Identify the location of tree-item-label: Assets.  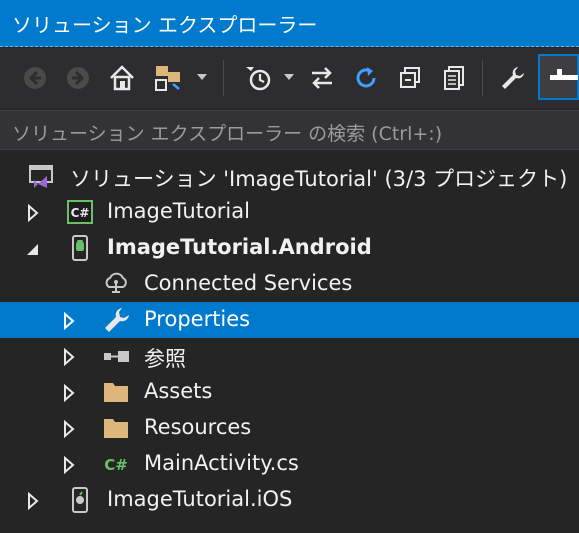
(178, 391).